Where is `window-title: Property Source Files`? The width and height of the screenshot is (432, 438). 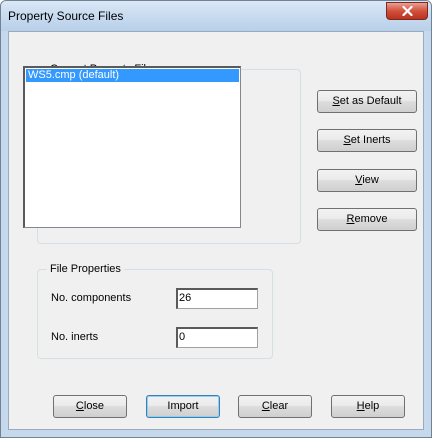
window-title: Property Source Files is located at coordinates (66, 16).